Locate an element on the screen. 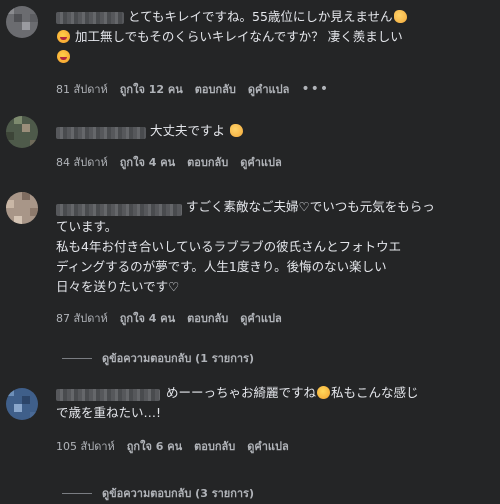  view-replies-label: ดูข้อความตอบกลับ (1 รายการ) is located at coordinates (178, 358).